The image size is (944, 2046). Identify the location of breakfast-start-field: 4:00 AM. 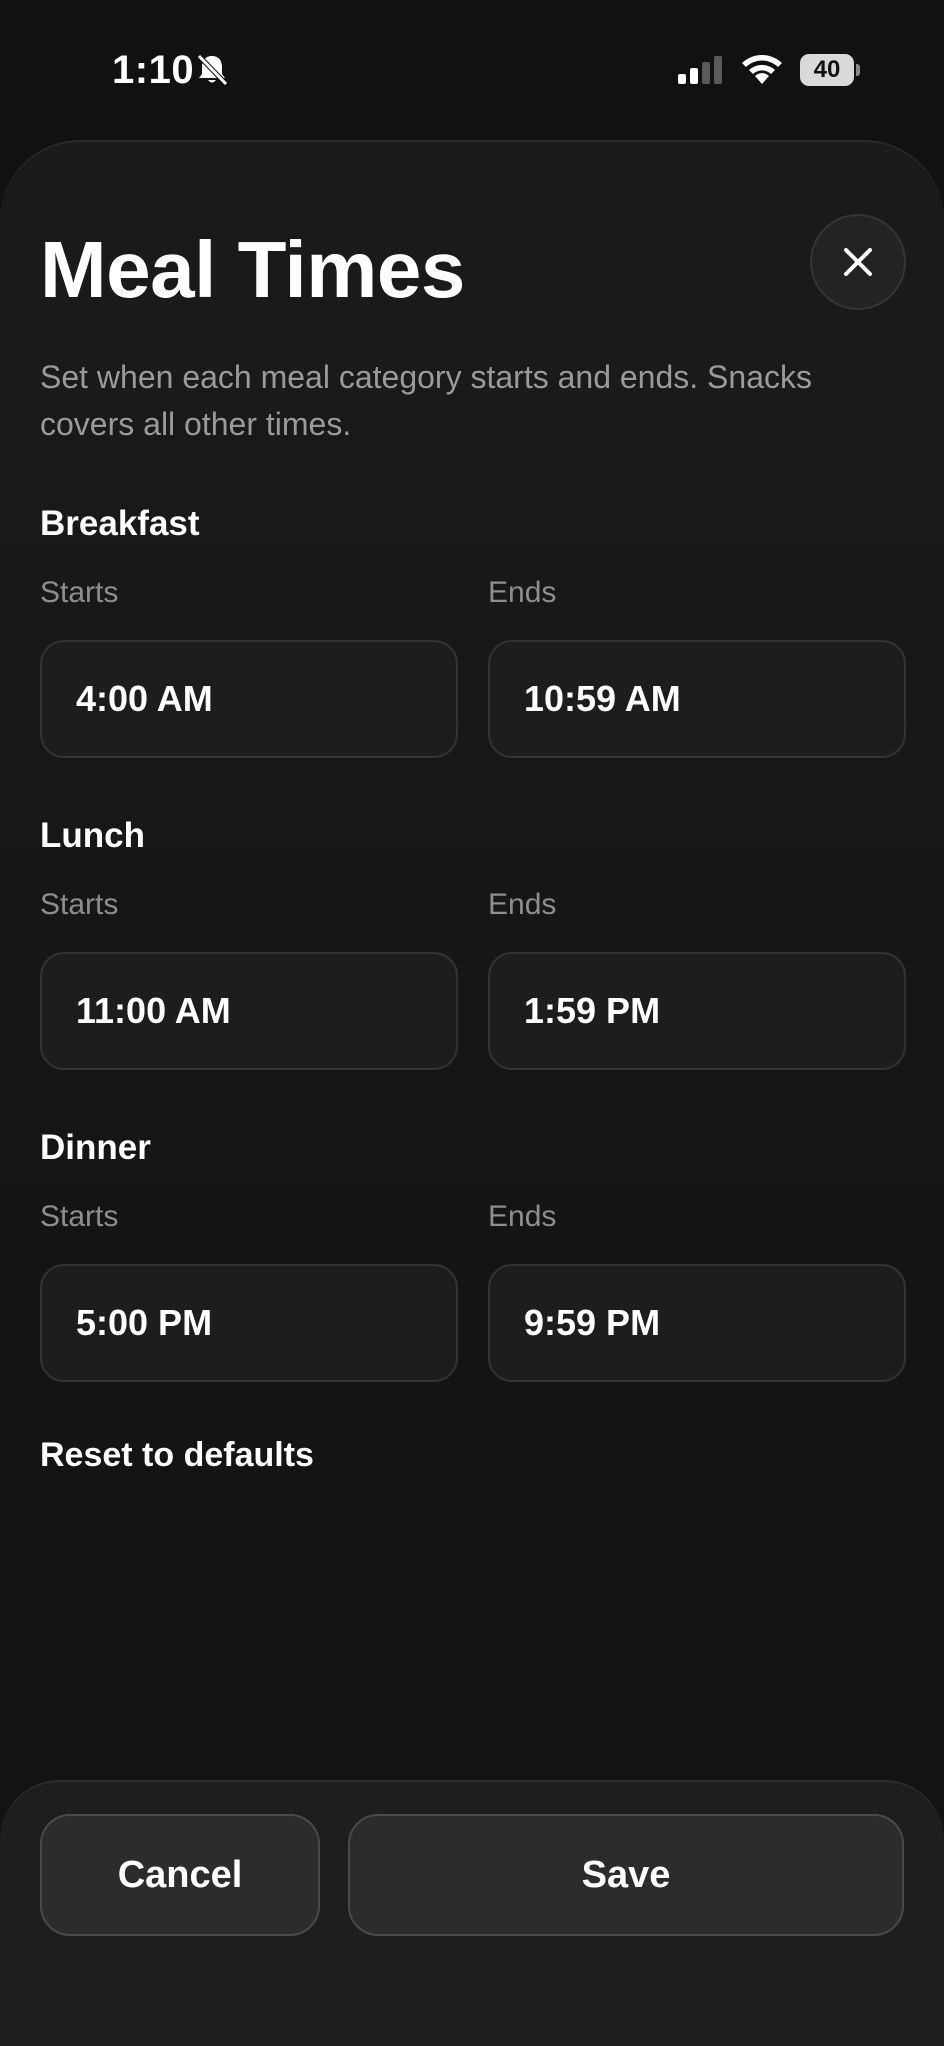
(249, 699).